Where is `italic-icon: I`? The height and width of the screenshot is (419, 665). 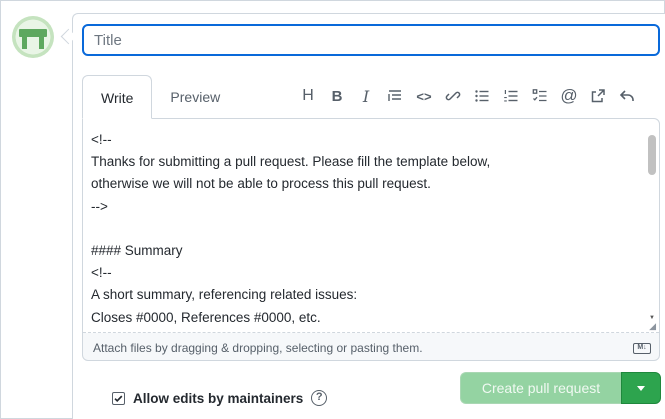
italic-icon: I is located at coordinates (366, 96).